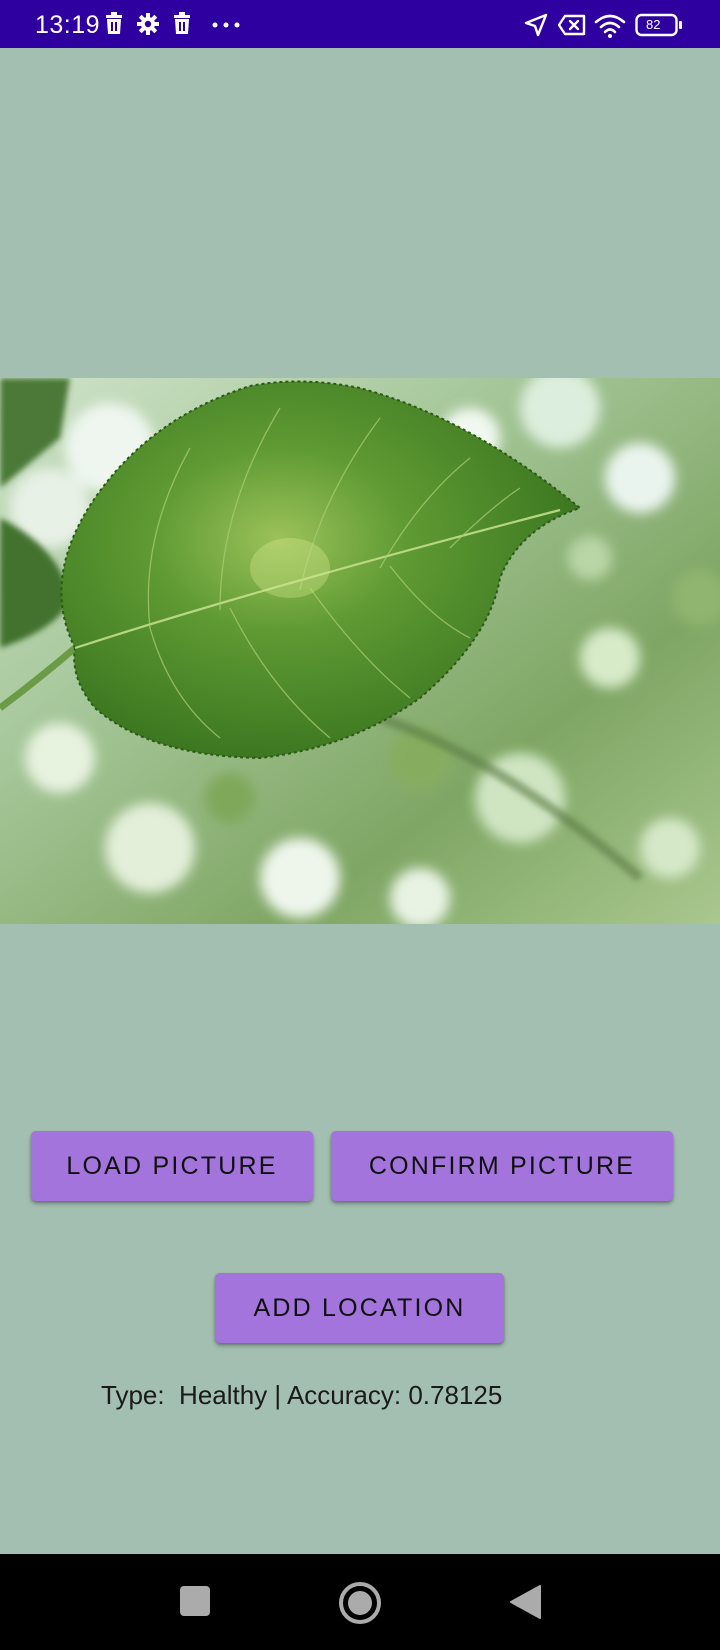 This screenshot has width=720, height=1650. I want to click on status-time: 13:19, so click(68, 25).